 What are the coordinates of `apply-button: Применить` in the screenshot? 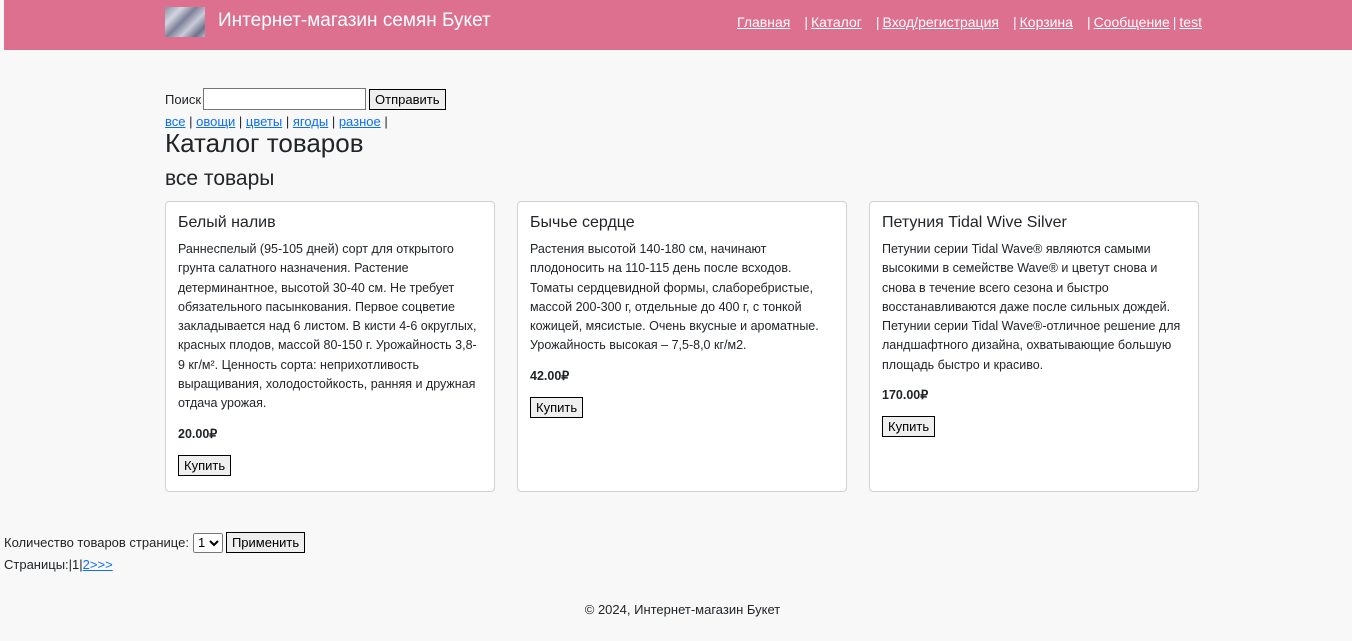 It's located at (265, 542).